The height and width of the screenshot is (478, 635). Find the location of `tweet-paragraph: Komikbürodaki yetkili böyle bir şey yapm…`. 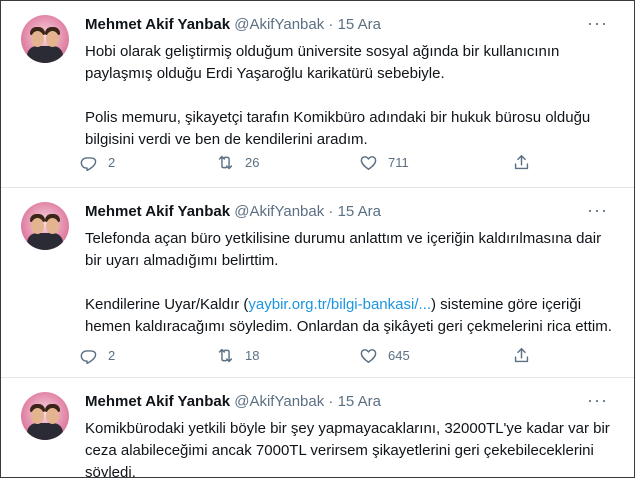

tweet-paragraph: Komikbürodaki yetkili böyle bir şey yapm… is located at coordinates (347, 449).